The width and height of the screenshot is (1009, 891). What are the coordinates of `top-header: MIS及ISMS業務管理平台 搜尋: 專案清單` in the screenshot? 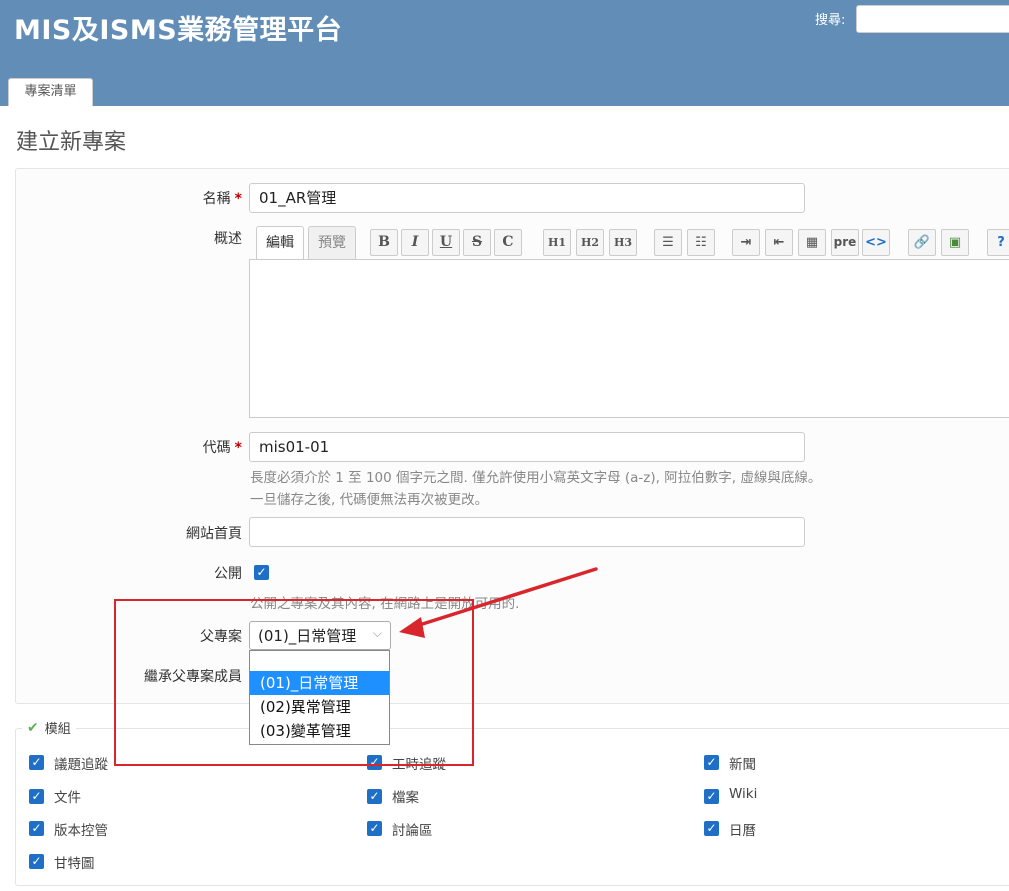 It's located at (504, 53).